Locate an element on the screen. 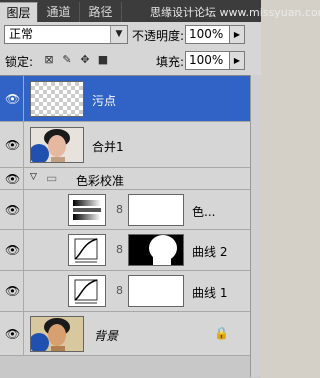  layer-group-color-correction: 👁 ▽ ▭ 色彩校准 is located at coordinates (125, 179).